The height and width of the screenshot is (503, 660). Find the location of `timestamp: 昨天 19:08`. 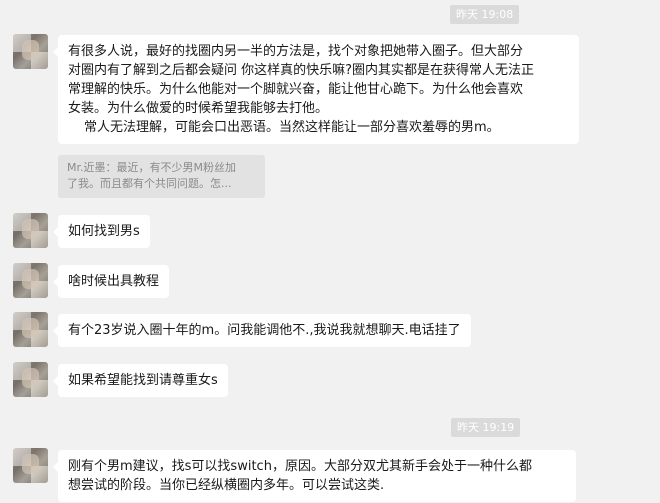

timestamp: 昨天 19:08 is located at coordinates (485, 14).